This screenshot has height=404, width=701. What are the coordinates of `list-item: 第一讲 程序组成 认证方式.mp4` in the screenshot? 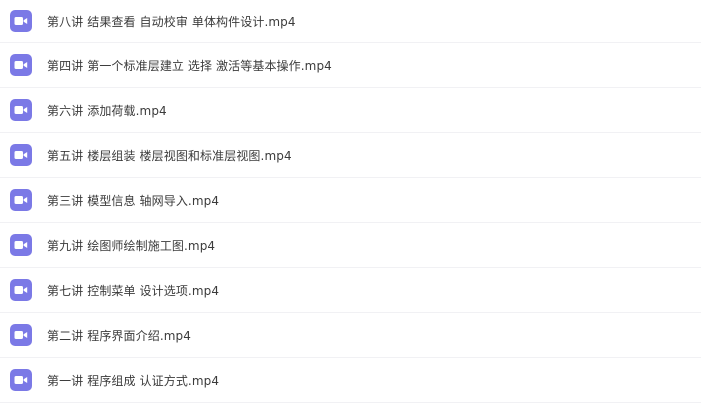 It's located at (350, 380).